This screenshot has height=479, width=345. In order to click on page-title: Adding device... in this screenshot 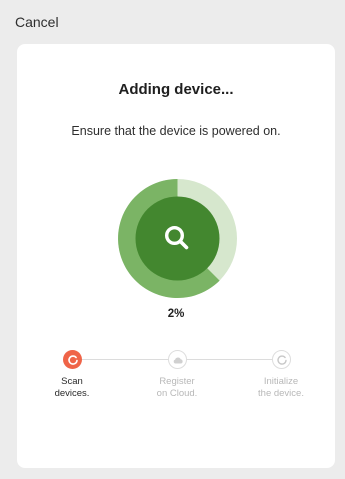, I will do `click(176, 89)`.